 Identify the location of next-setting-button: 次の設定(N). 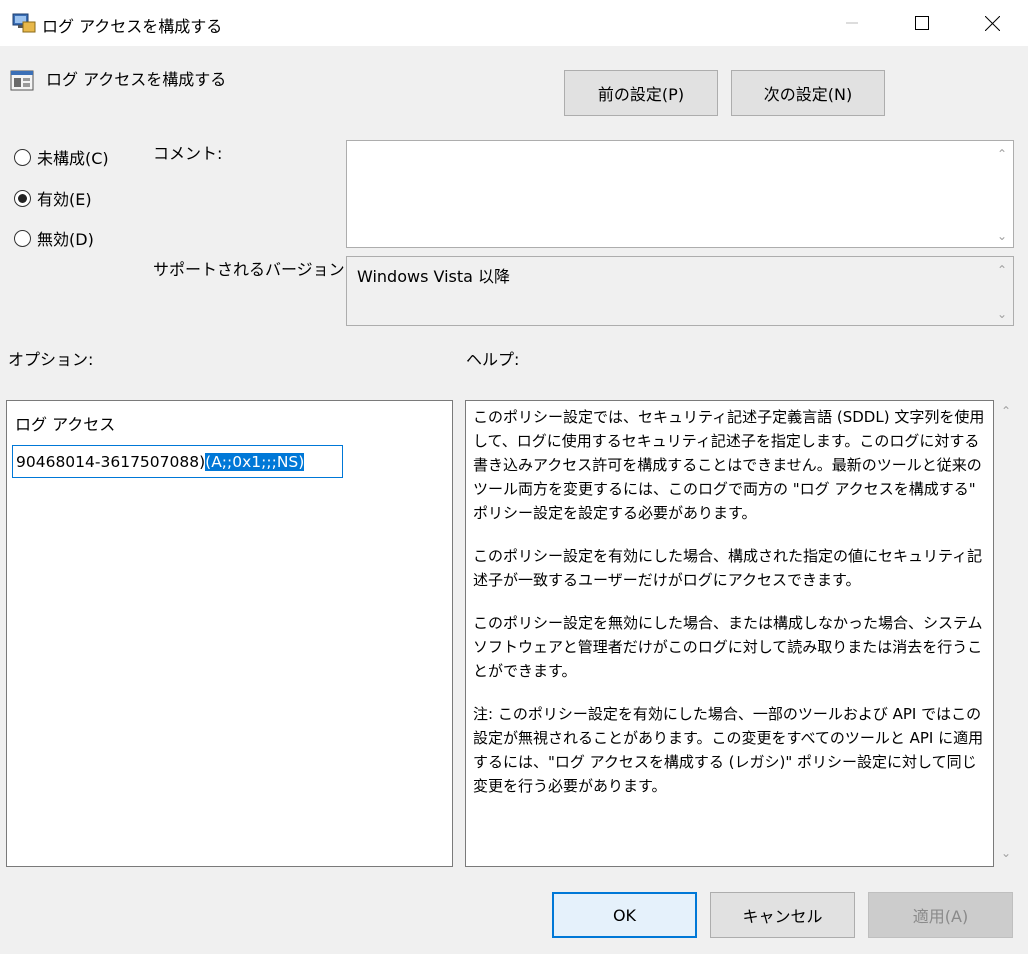
(808, 93).